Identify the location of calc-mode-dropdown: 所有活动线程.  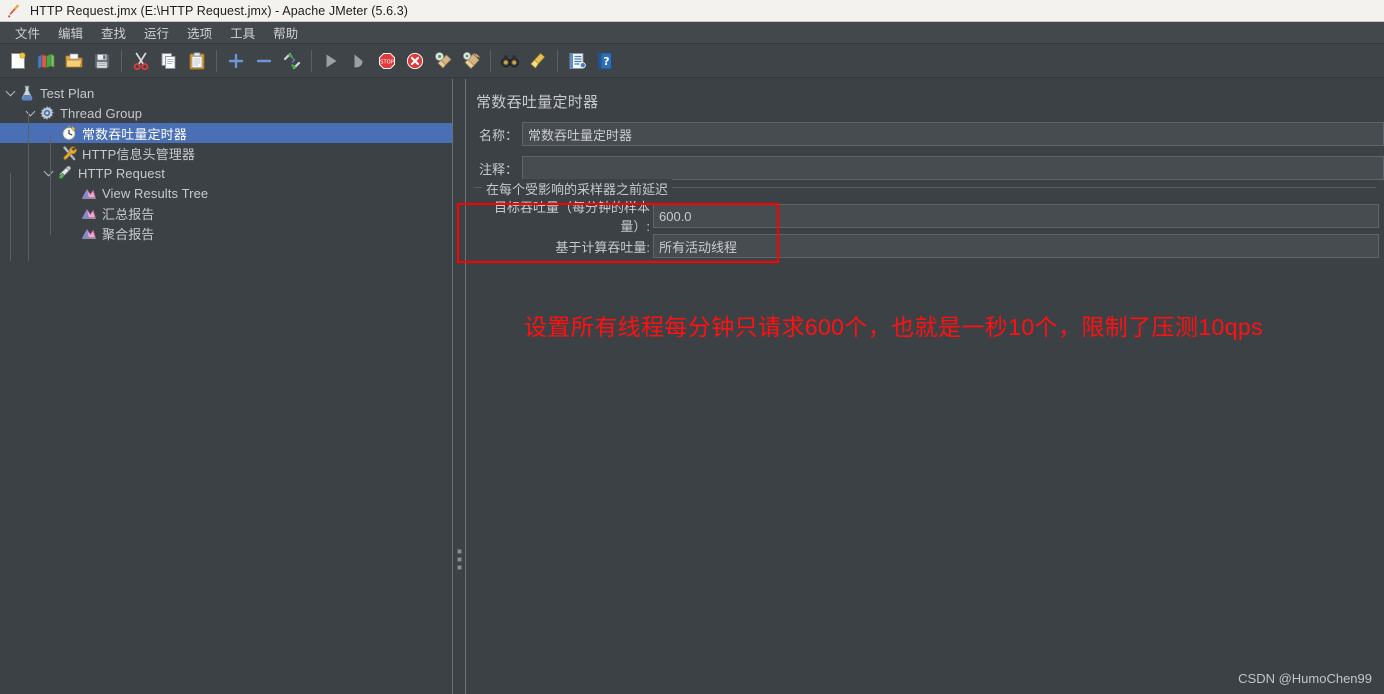
(1016, 246).